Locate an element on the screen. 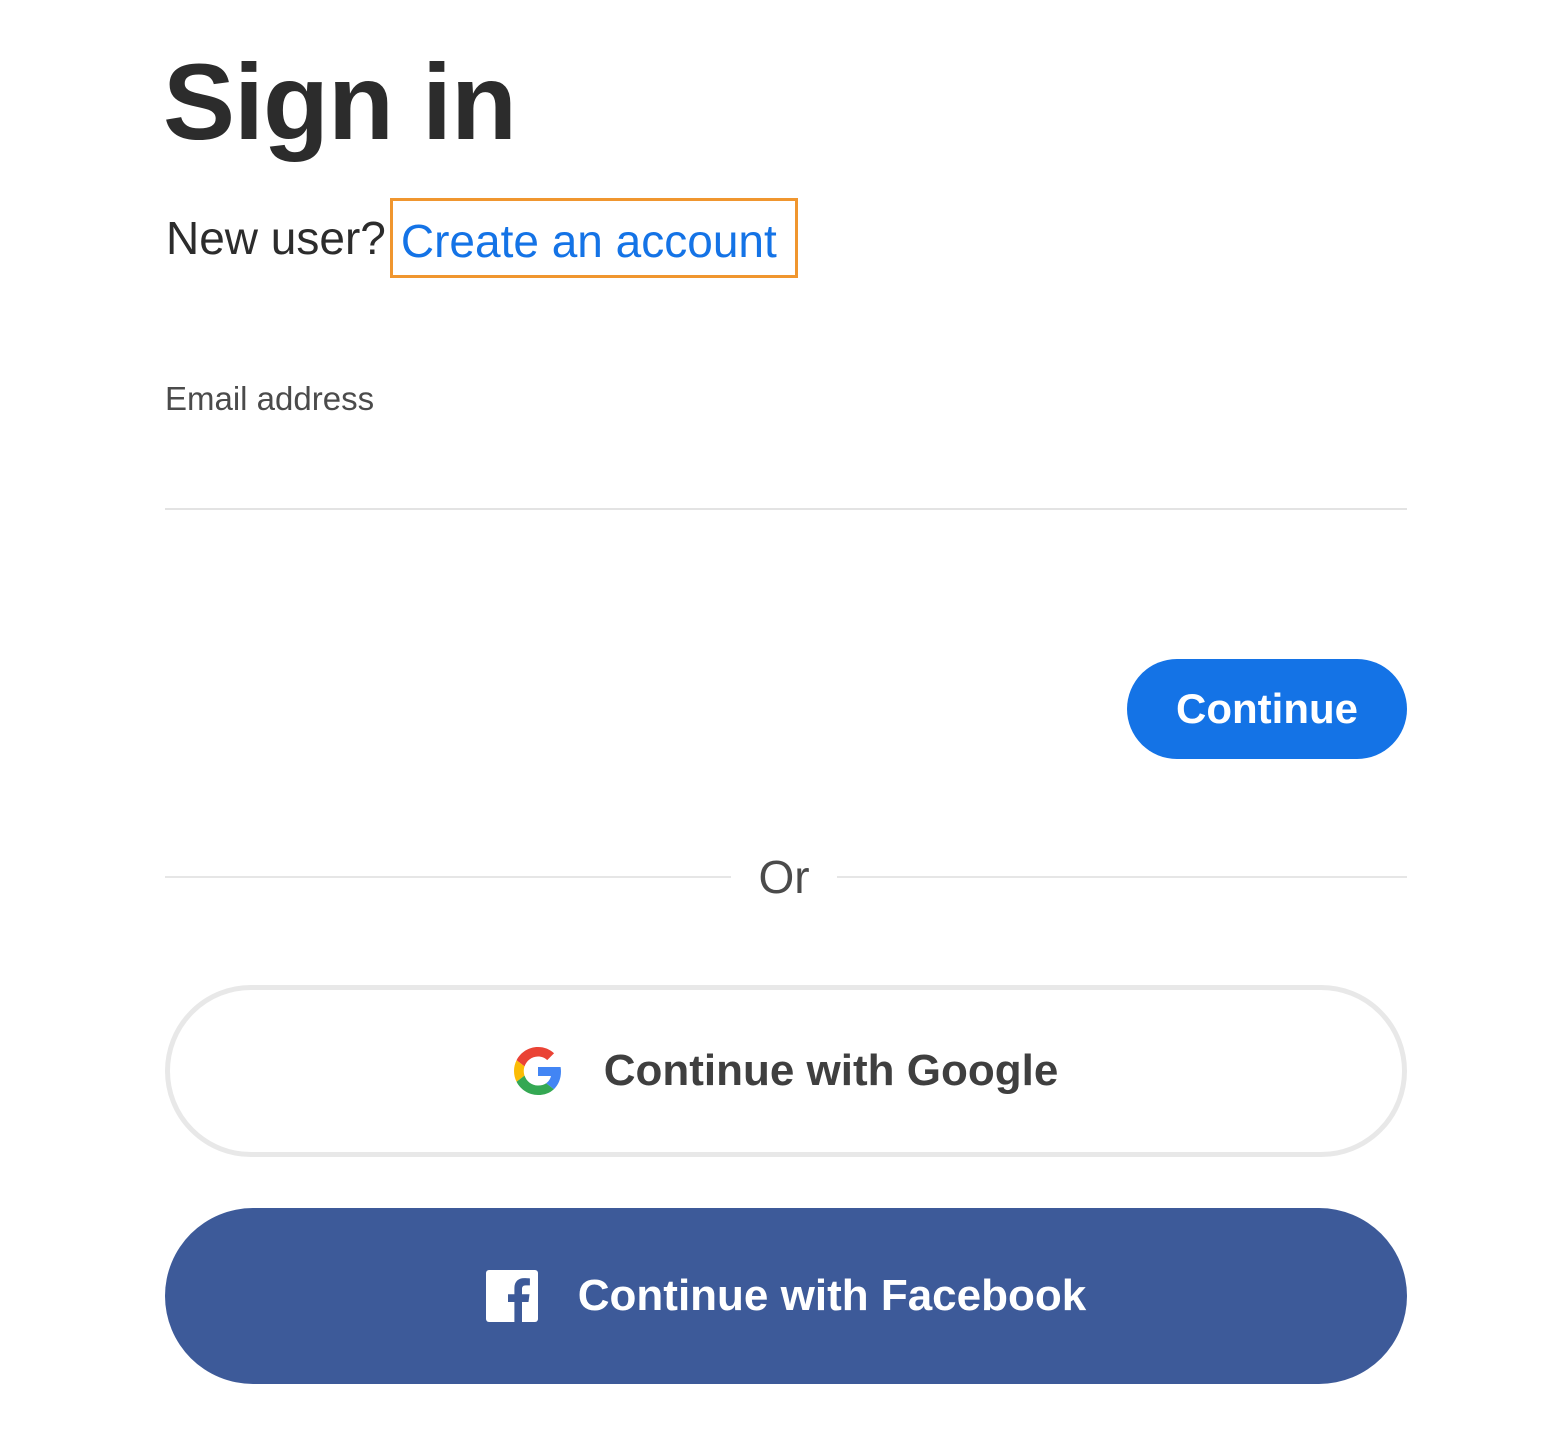  google-button-label: Continue with Google is located at coordinates (831, 1070).